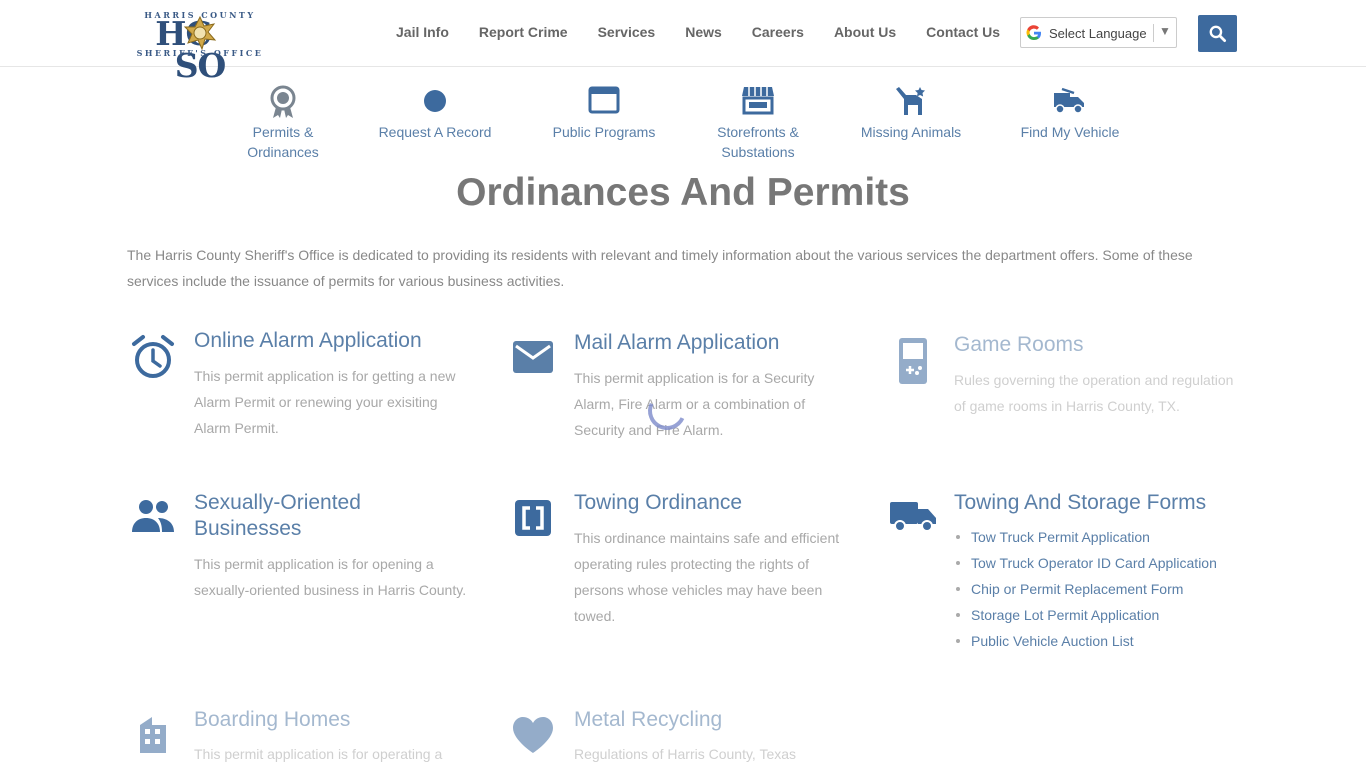 The height and width of the screenshot is (768, 1366). What do you see at coordinates (685, 754) in the screenshot?
I see `card-description: Regulations of Harris County, Texas` at bounding box center [685, 754].